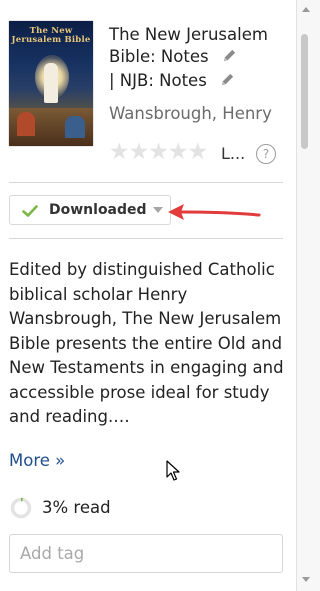 The width and height of the screenshot is (320, 591). Describe the element at coordinates (26, 124) in the screenshot. I see `cover-art-figure-left` at that location.